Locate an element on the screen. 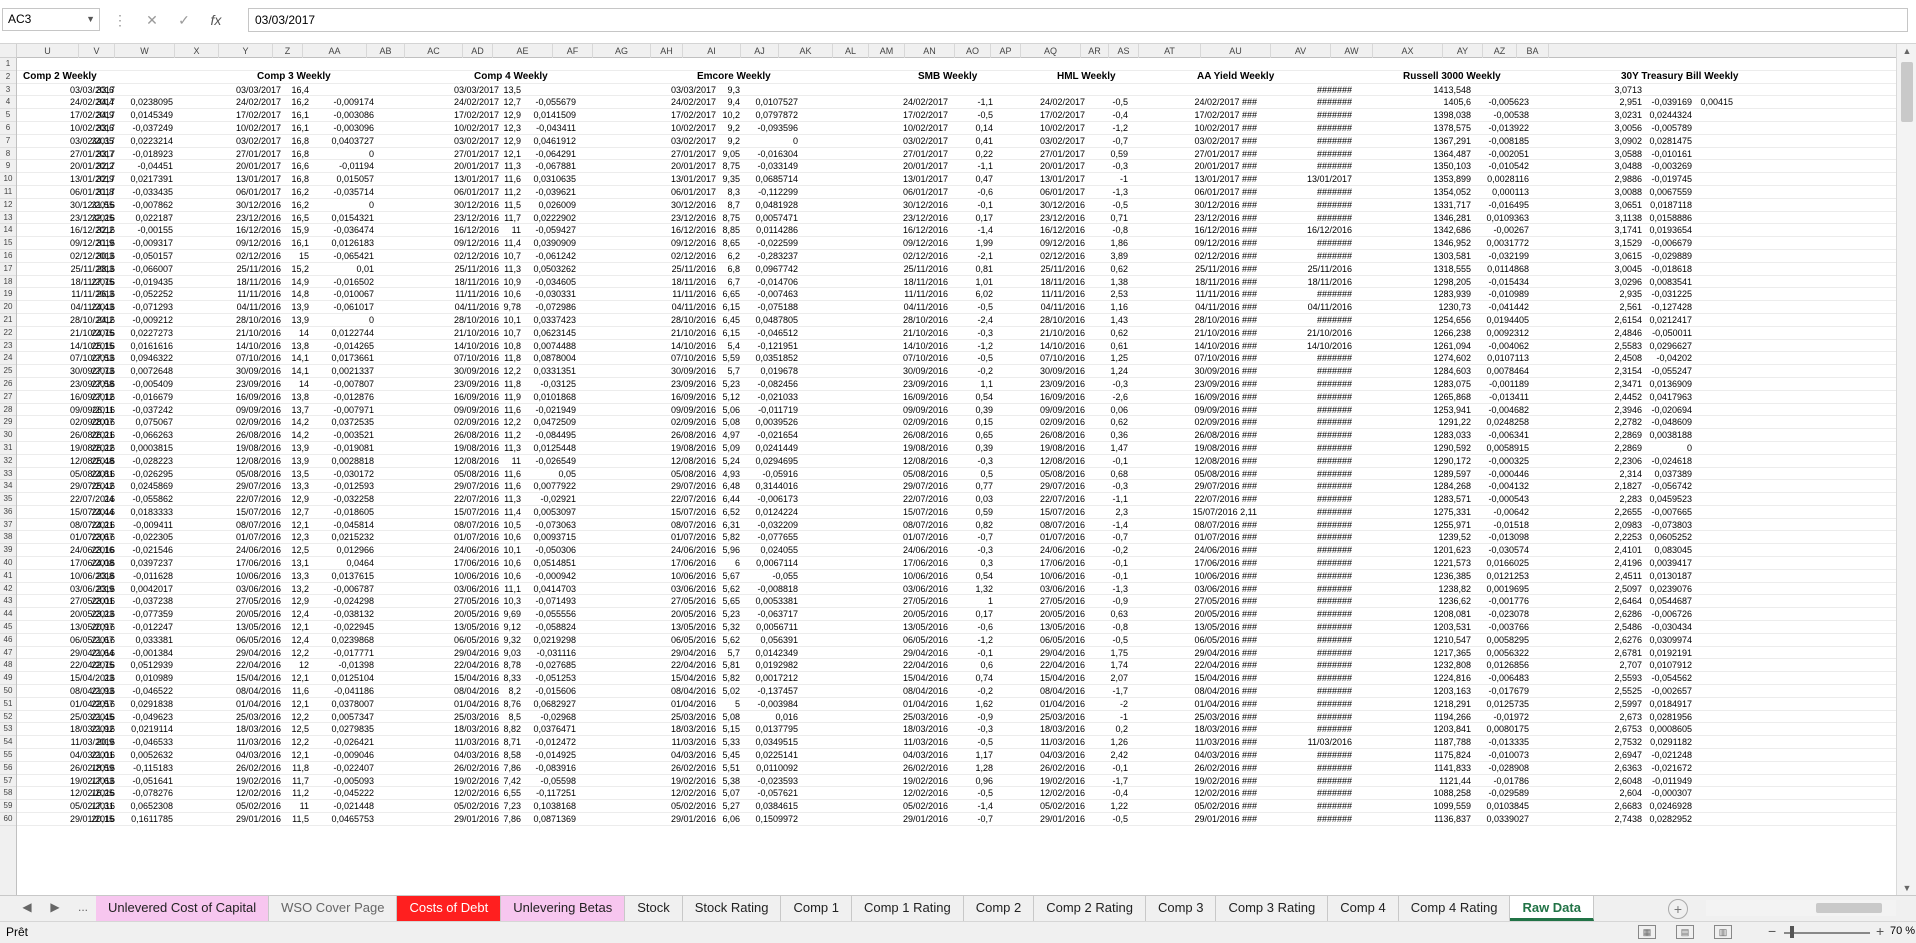 This screenshot has height=943, width=1916. table-cell: 0,39 is located at coordinates (977, 410).